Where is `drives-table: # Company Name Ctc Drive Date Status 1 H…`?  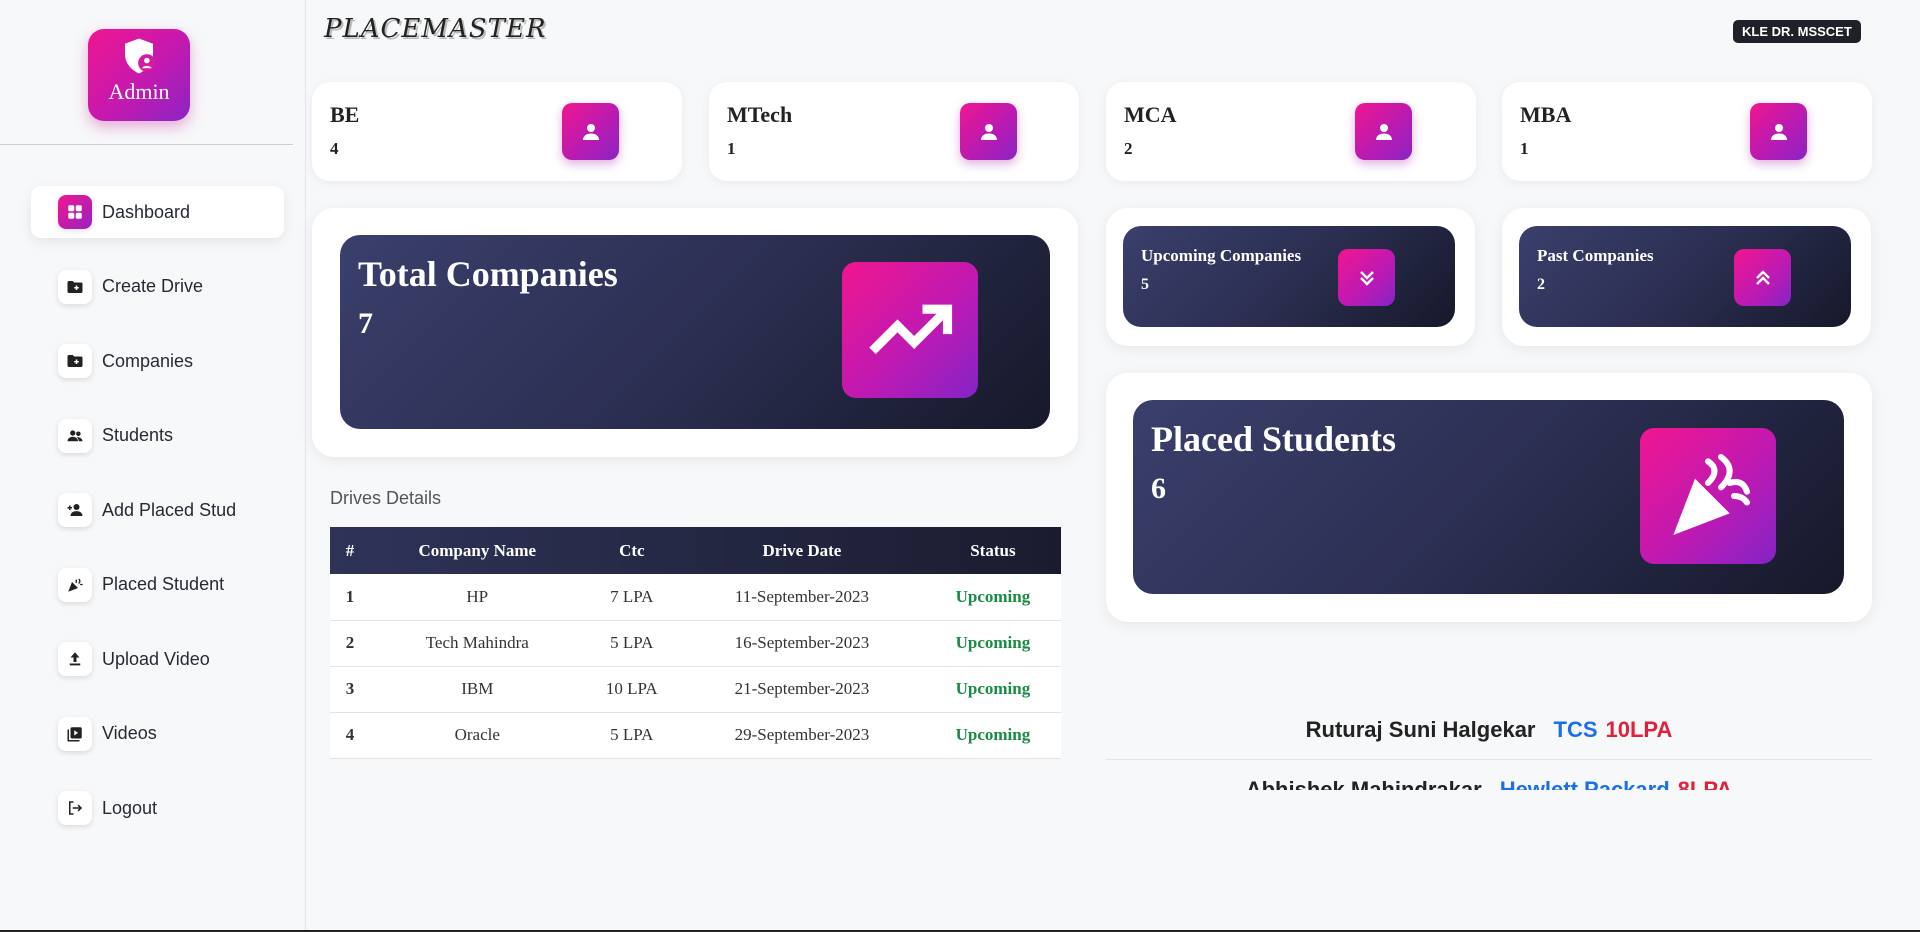 drives-table: # Company Name Ctc Drive Date Status 1 H… is located at coordinates (695, 651).